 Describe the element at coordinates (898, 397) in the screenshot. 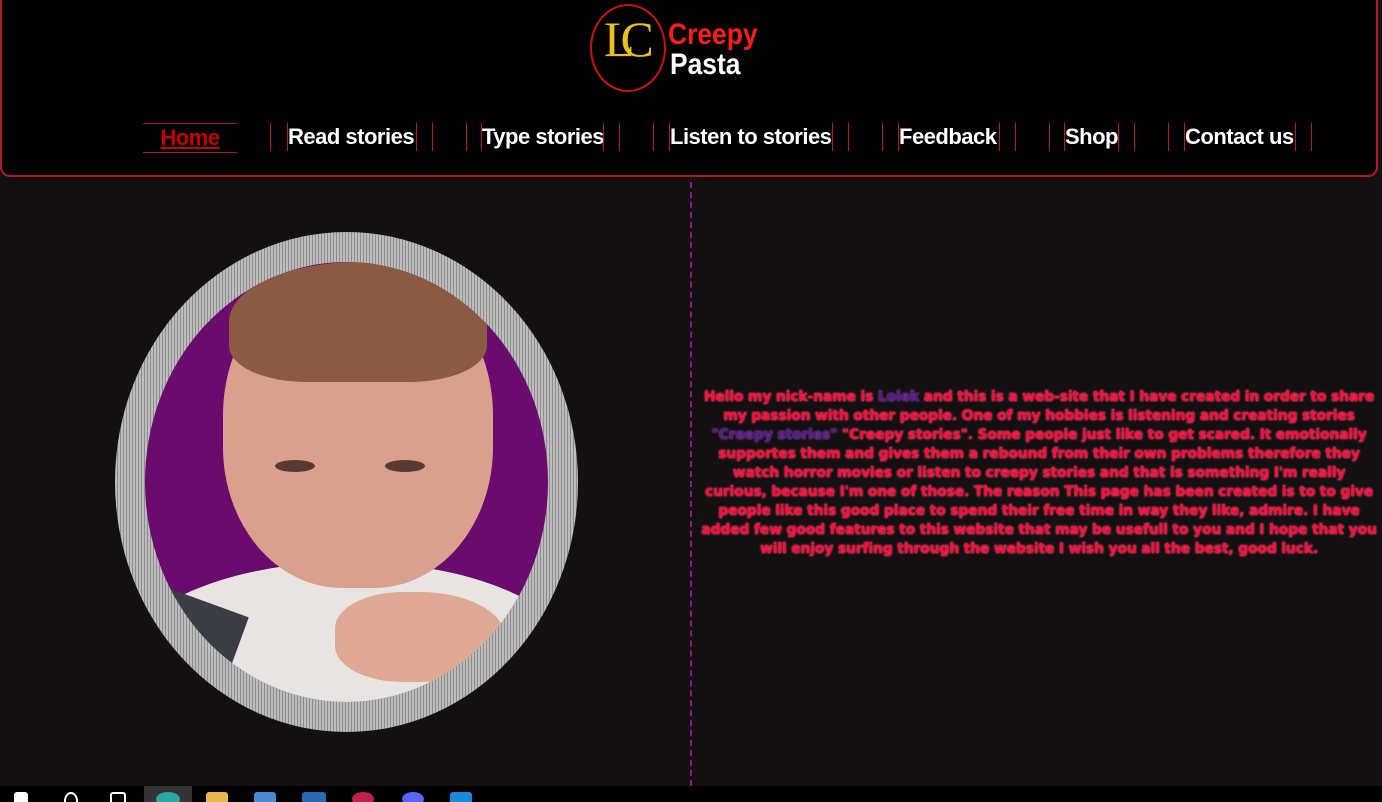

I see `bio-nickname: Lolek` at that location.